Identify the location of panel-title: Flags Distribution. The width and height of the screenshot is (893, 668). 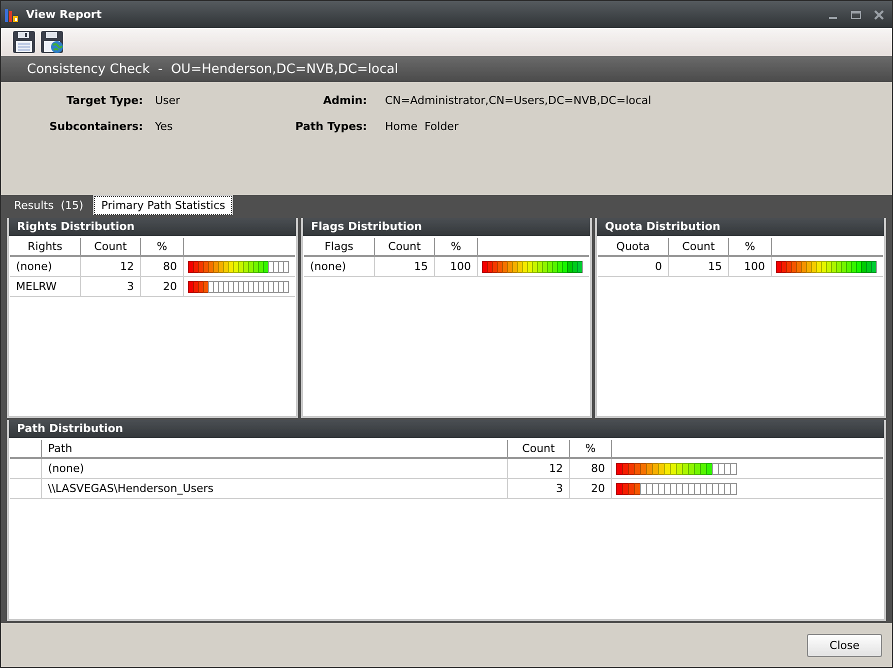
(446, 227).